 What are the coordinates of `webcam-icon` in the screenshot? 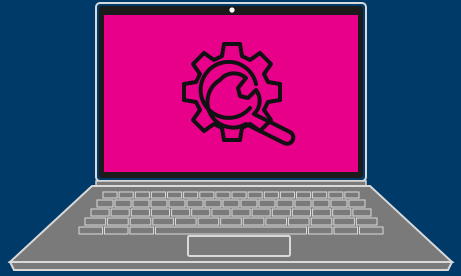 It's located at (232, 10).